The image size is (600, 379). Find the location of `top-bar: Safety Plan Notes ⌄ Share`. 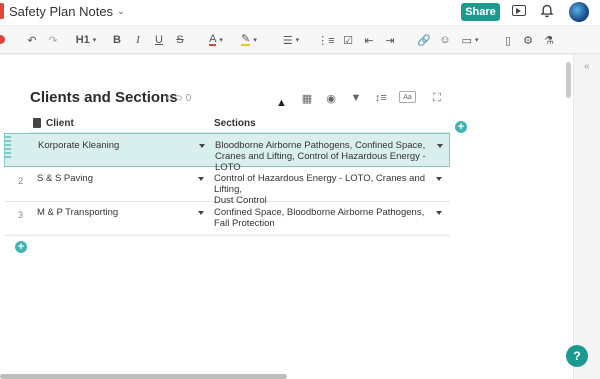

top-bar: Safety Plan Notes ⌄ Share is located at coordinates (300, 12).